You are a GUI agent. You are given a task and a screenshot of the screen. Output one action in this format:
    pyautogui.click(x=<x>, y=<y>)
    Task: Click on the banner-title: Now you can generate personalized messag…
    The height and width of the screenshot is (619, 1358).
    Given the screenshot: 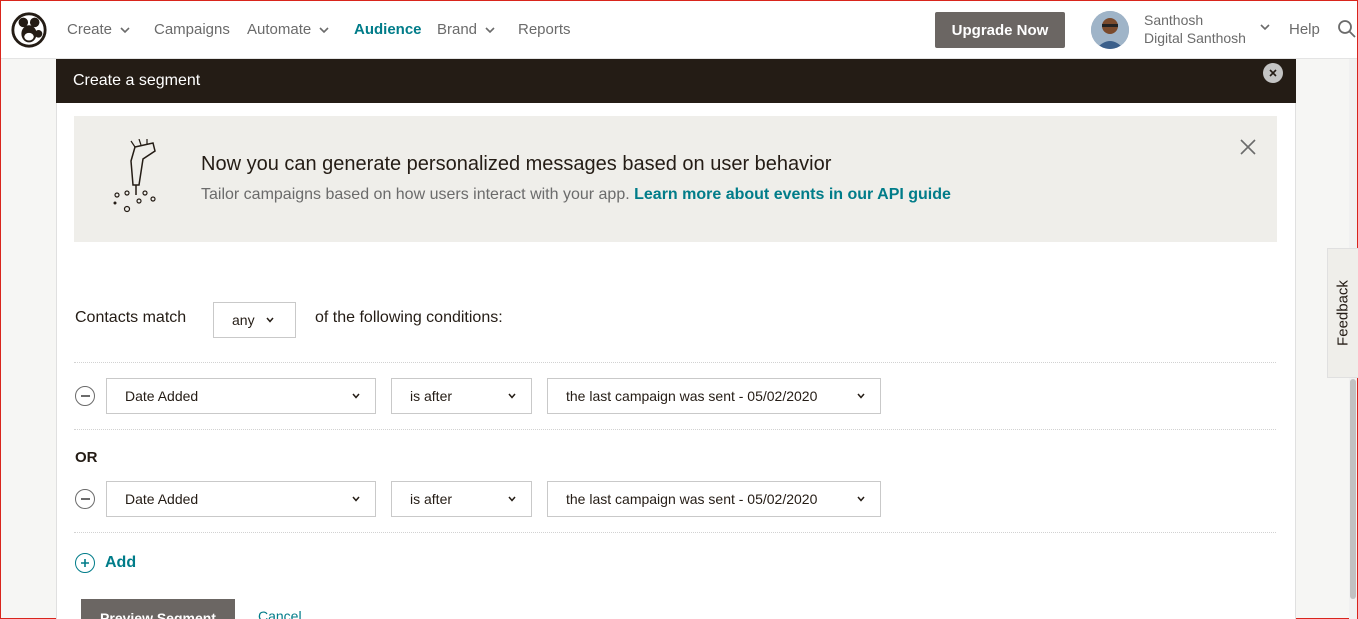 What is the action you would take?
    pyautogui.click(x=516, y=164)
    